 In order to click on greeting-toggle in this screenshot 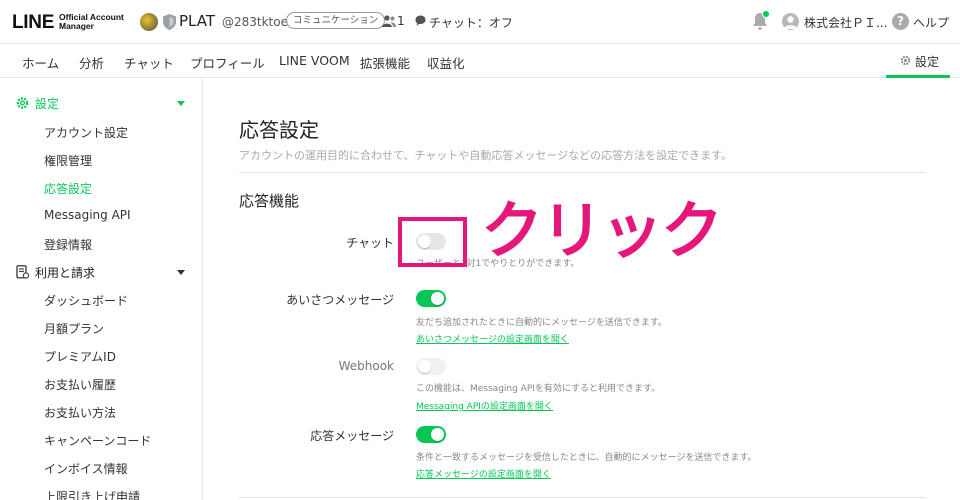, I will do `click(431, 298)`.